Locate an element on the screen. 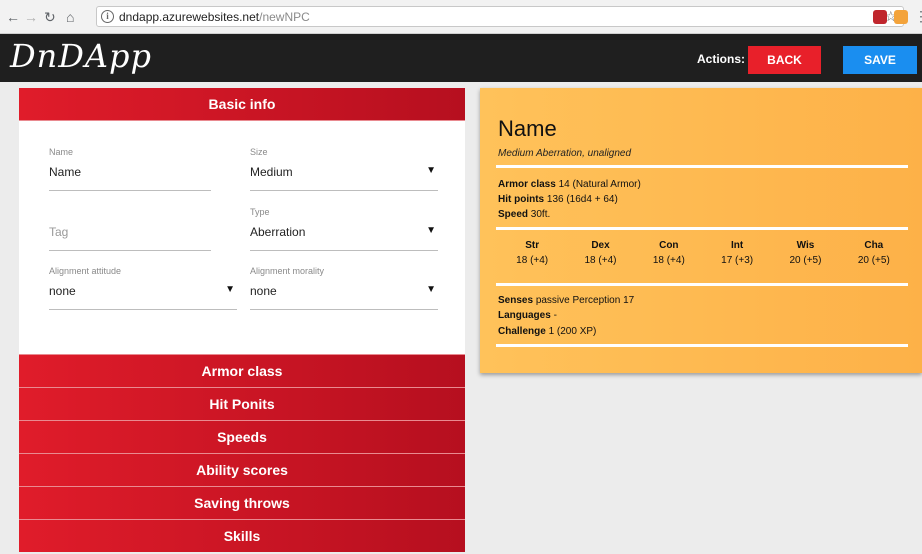  alignment-attitude-value: none ▼ is located at coordinates (143, 292).